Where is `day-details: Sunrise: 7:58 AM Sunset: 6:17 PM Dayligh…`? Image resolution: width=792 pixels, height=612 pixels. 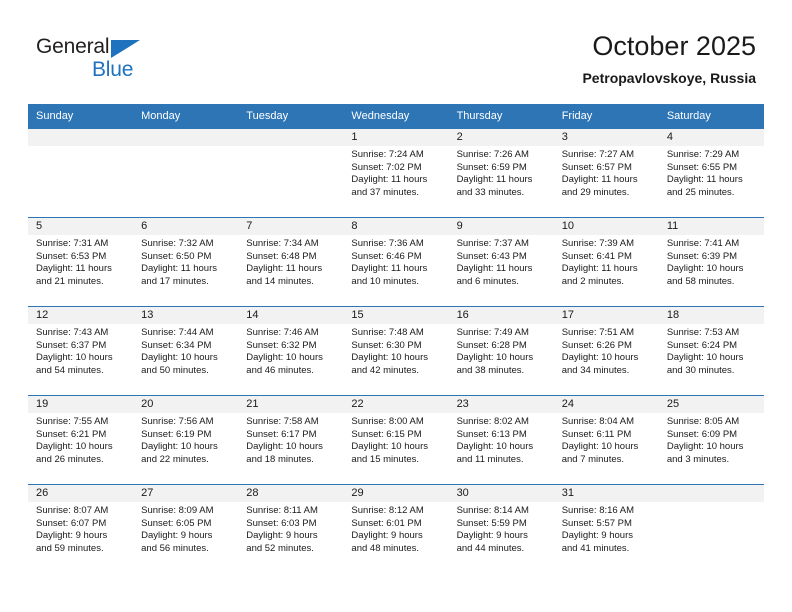
day-details: Sunrise: 7:58 AM Sunset: 6:17 PM Dayligh… is located at coordinates (290, 439).